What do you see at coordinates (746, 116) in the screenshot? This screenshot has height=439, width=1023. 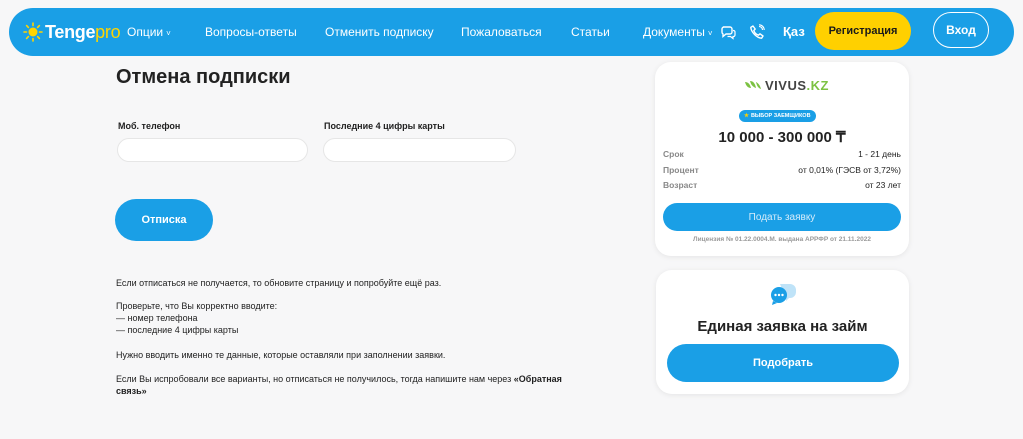 I see `medal-icon: ★` at bounding box center [746, 116].